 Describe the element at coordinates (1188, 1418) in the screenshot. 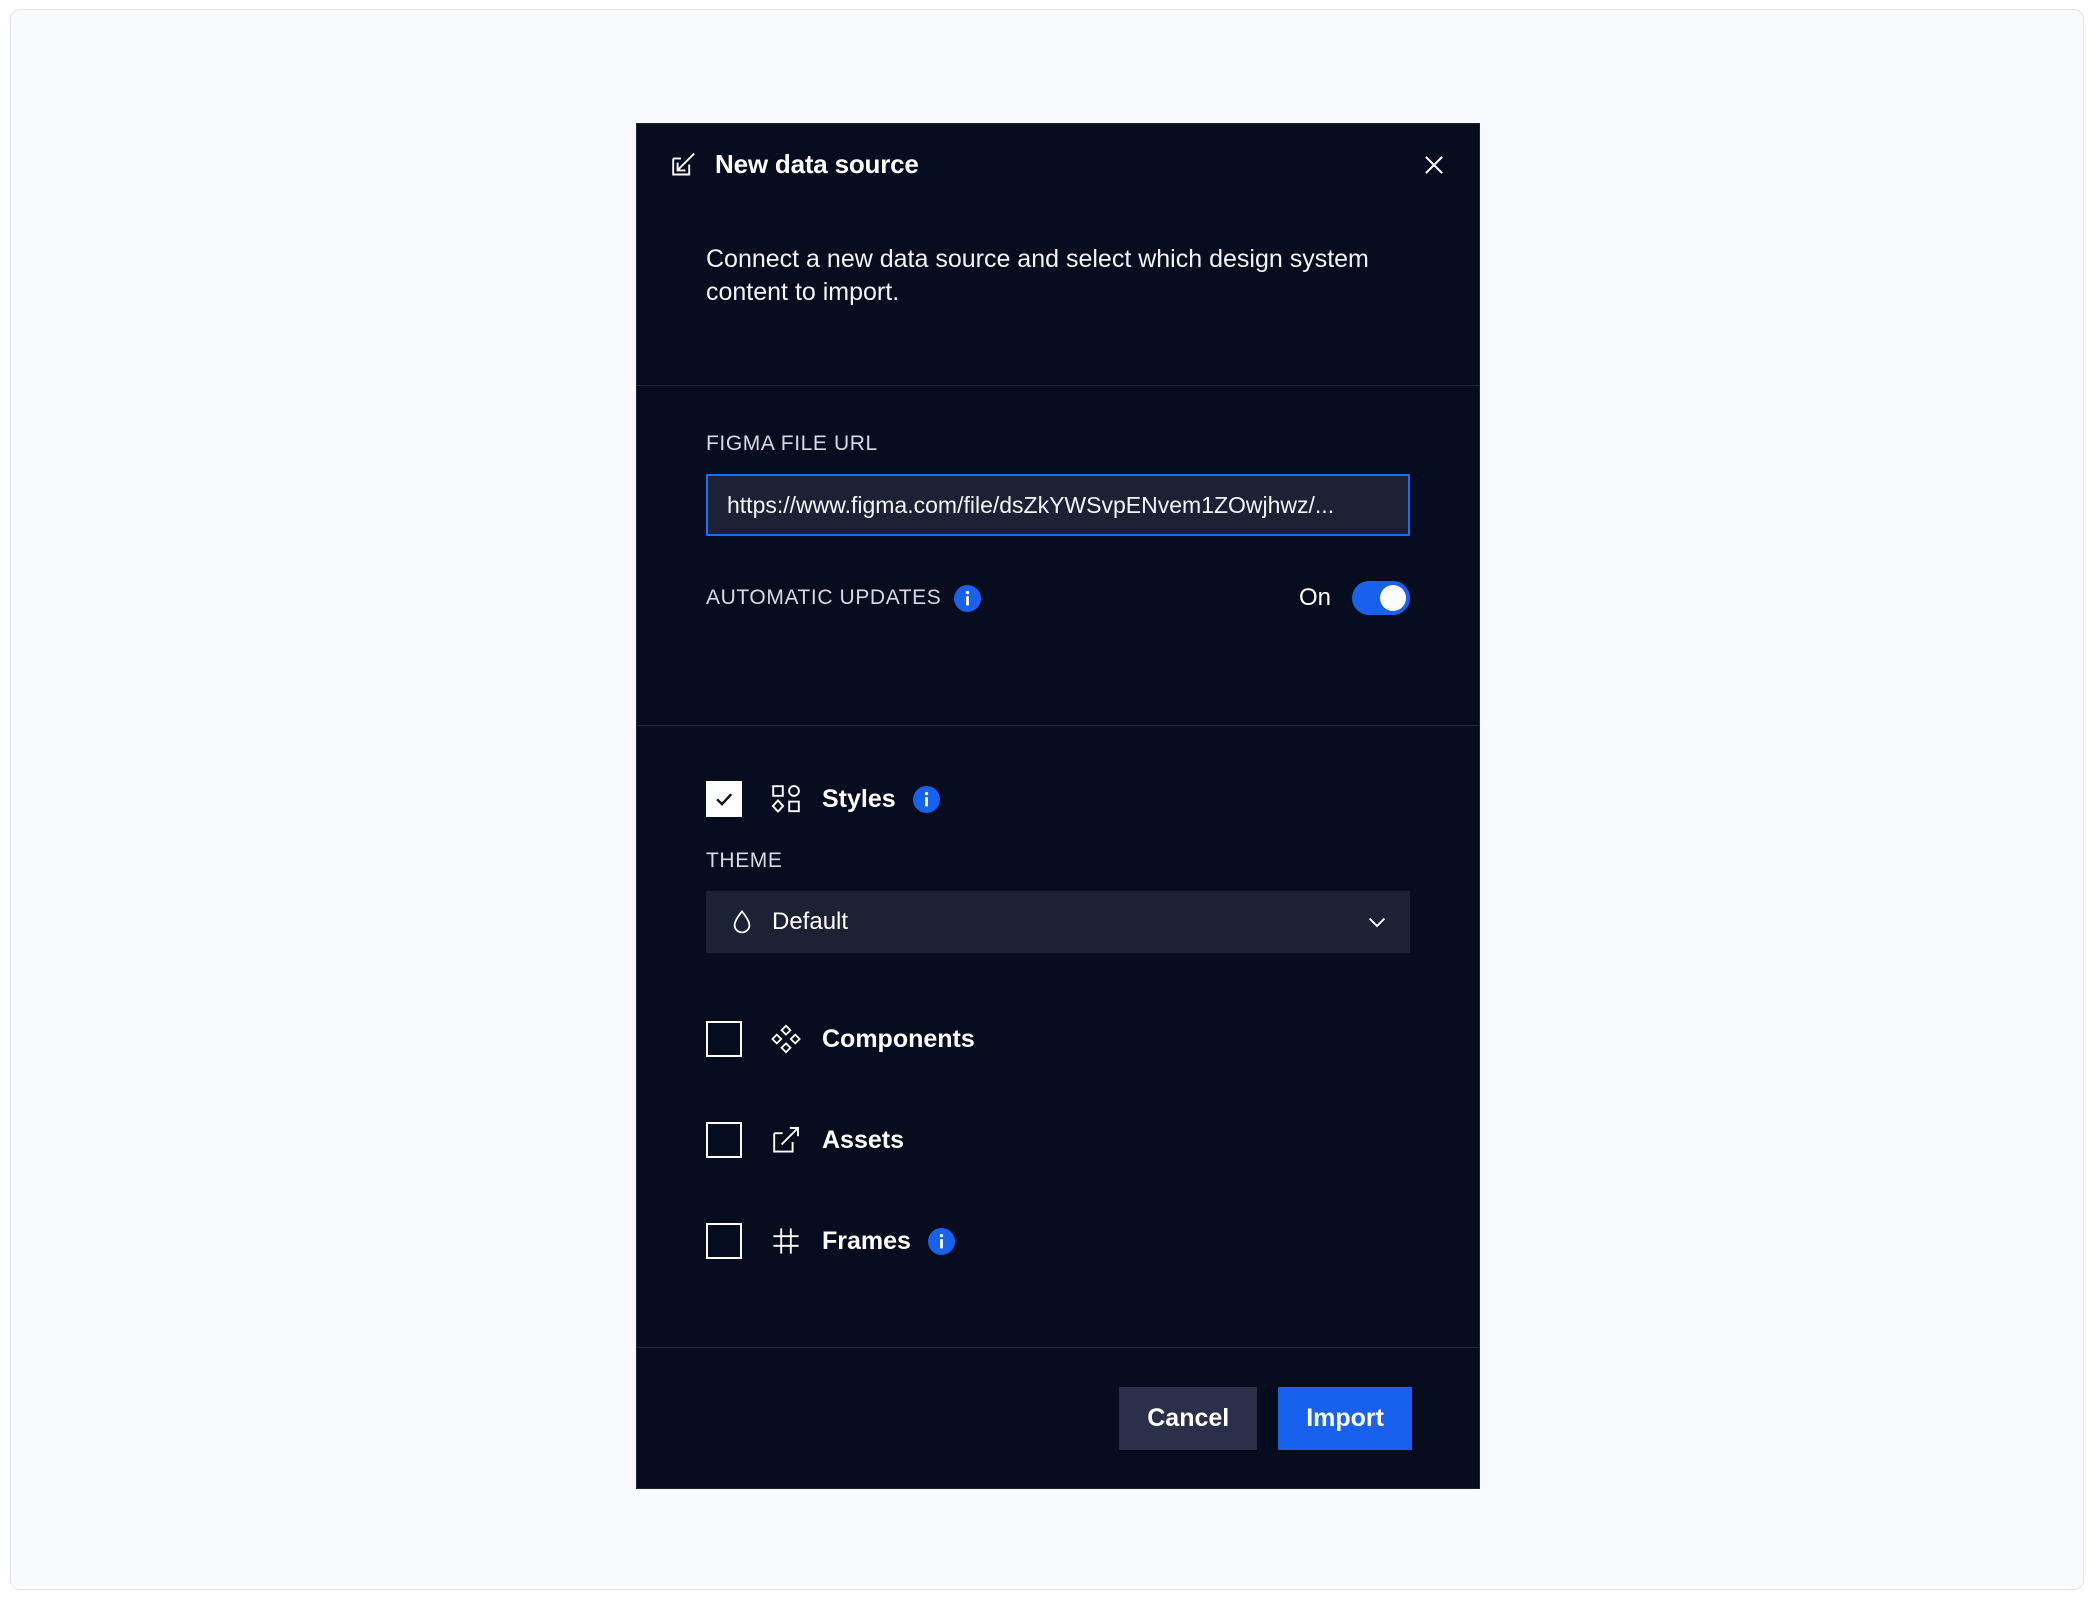

I see `cancel-button: Cancel` at that location.